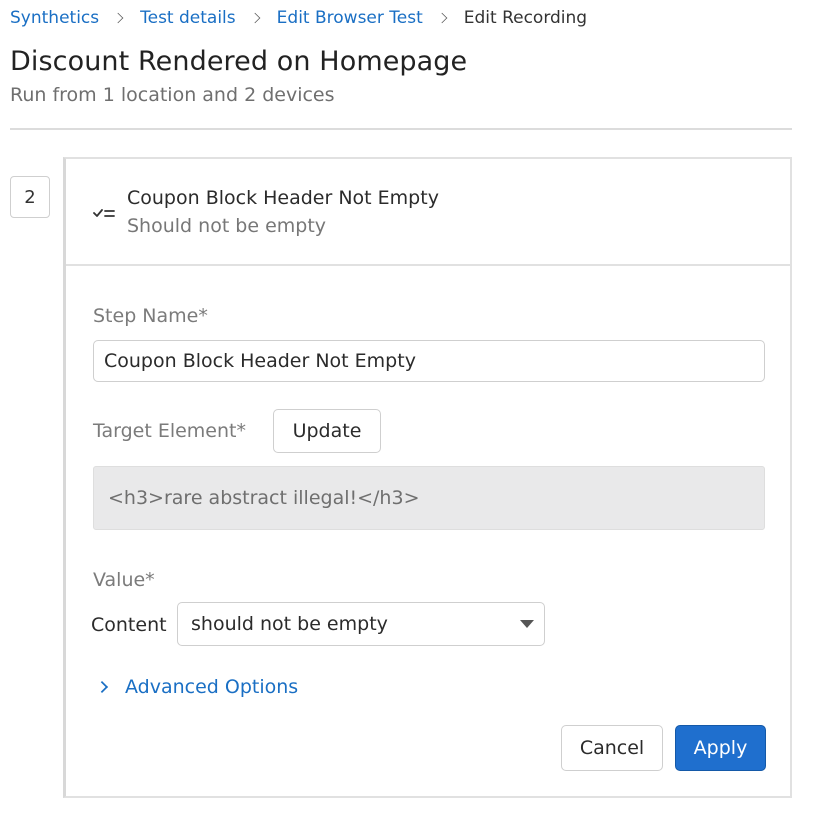  Describe the element at coordinates (327, 431) in the screenshot. I see `update-button: Update` at that location.